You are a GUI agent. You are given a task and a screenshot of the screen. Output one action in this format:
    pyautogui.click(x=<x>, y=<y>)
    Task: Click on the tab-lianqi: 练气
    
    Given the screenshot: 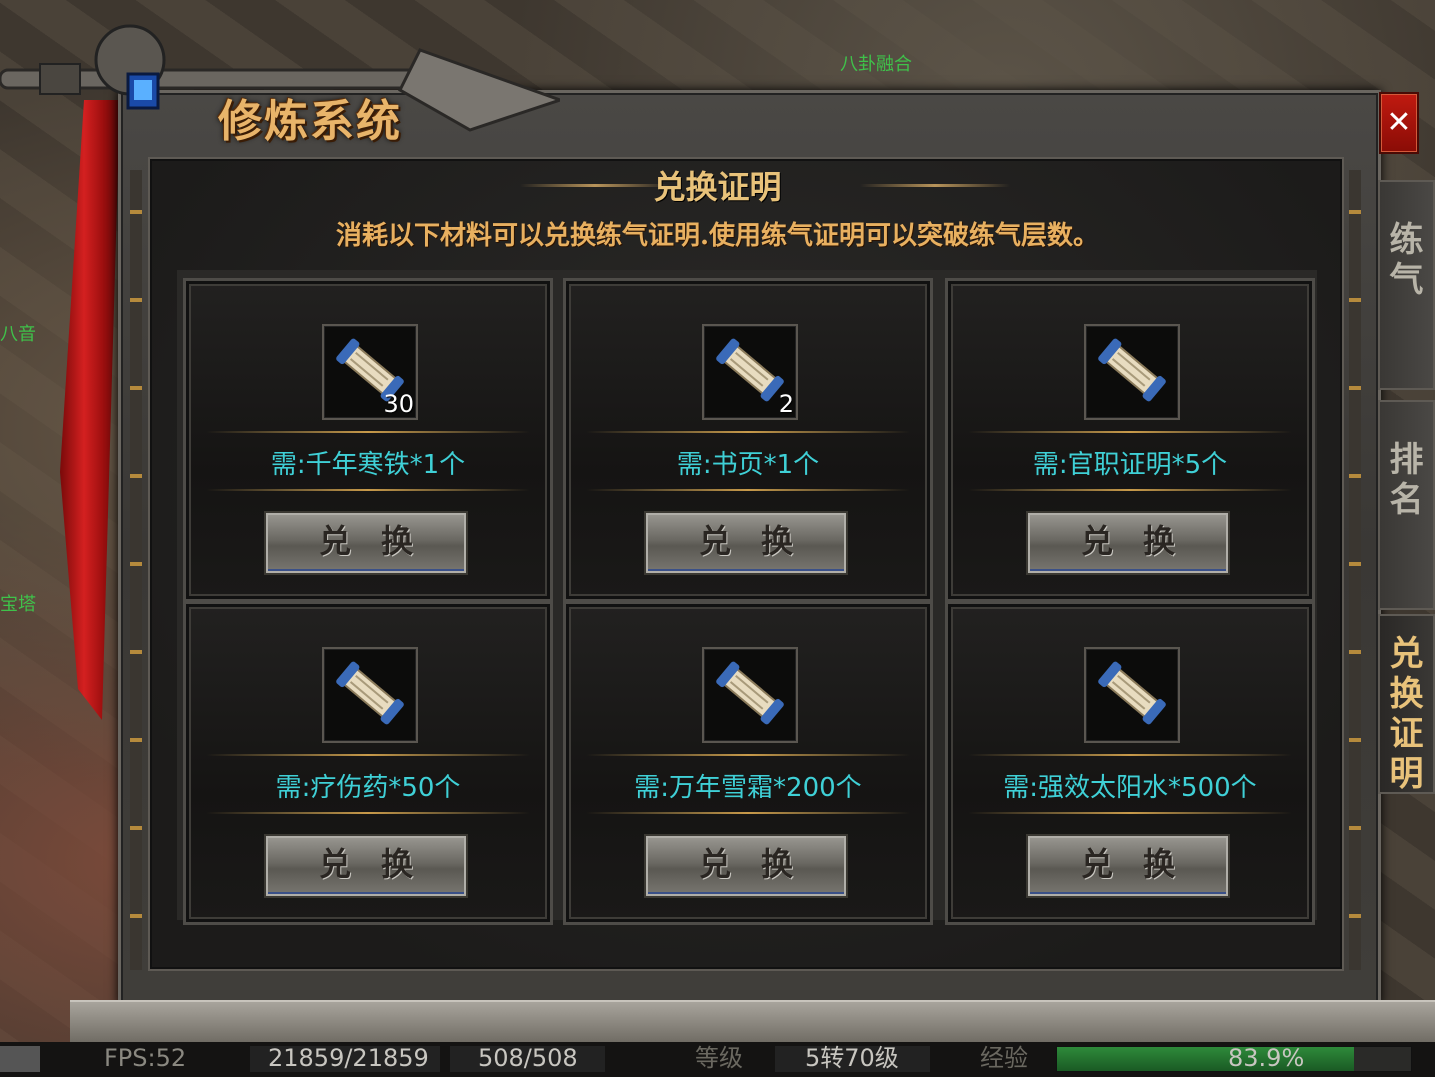 What is the action you would take?
    pyautogui.click(x=1406, y=285)
    